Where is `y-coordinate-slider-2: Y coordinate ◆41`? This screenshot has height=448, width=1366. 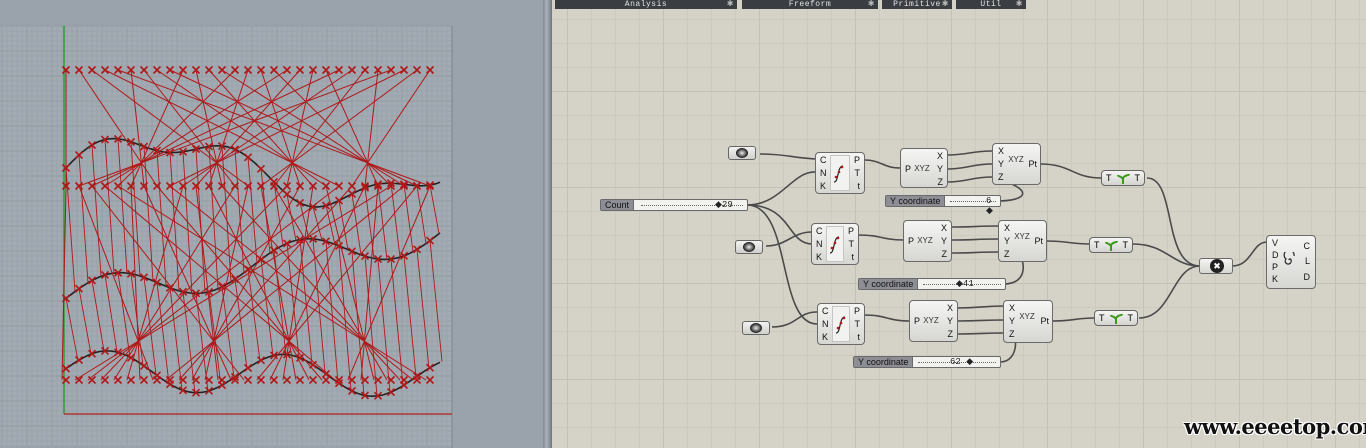 y-coordinate-slider-2: Y coordinate ◆41 is located at coordinates (932, 284).